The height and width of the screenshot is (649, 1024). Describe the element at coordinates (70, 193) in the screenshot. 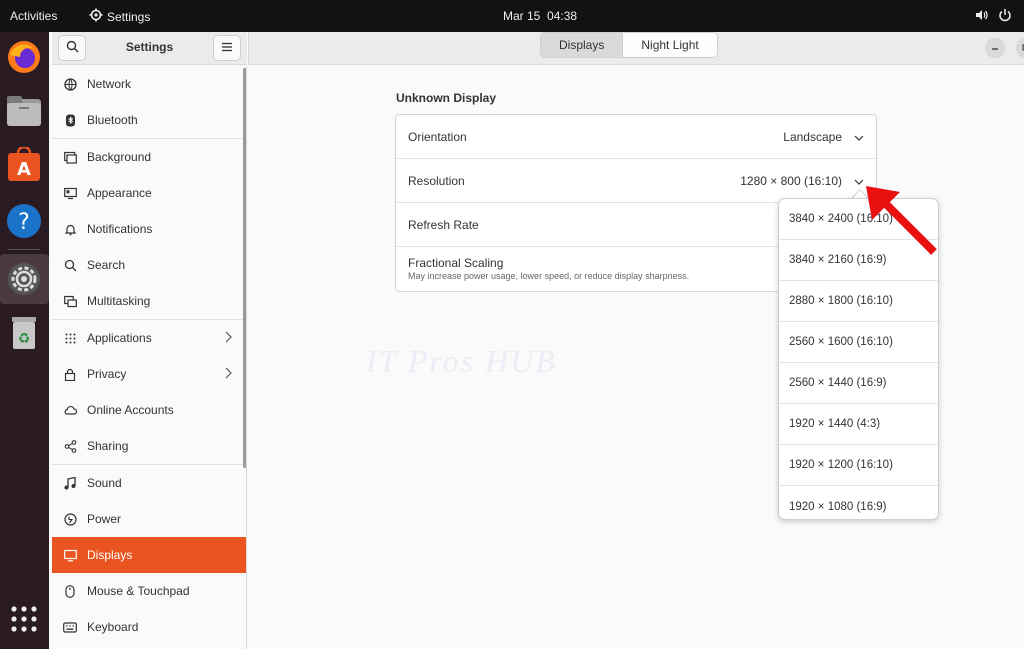

I see `appearance-icon` at that location.